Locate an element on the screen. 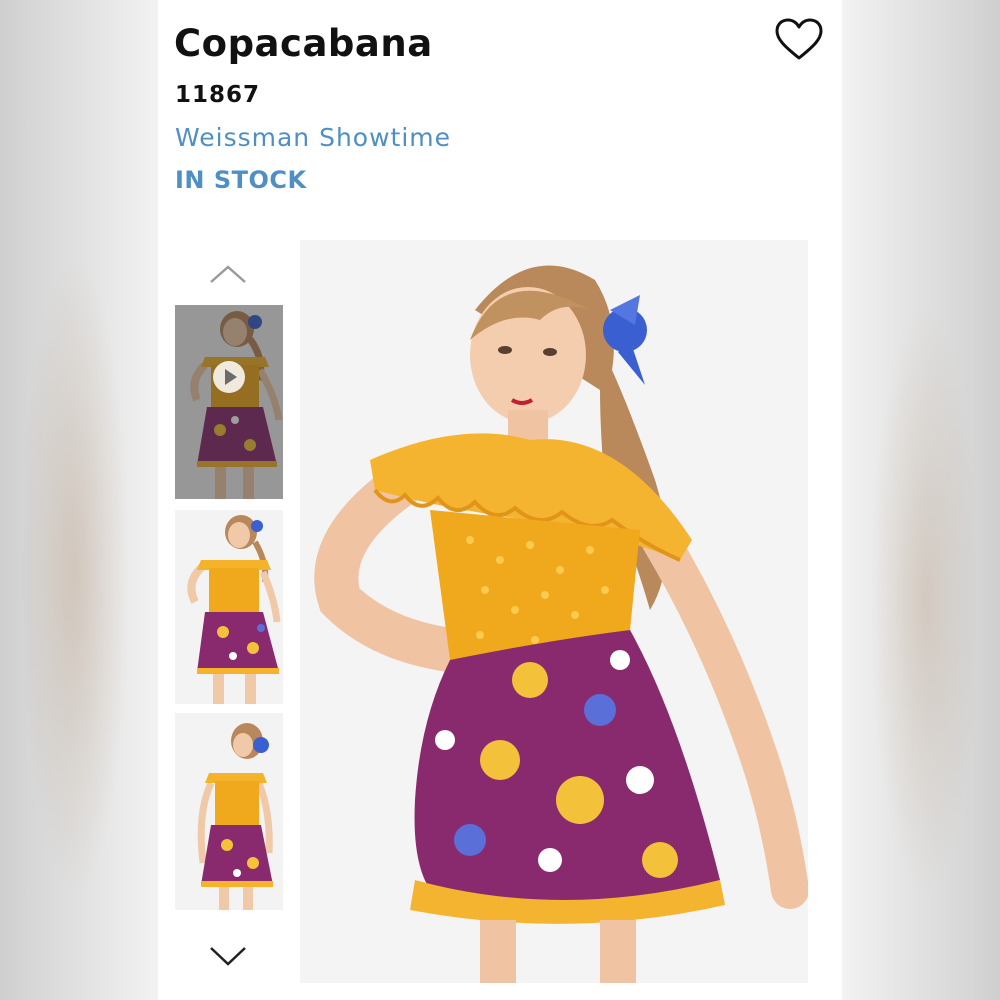  thumbnail-video-front is located at coordinates (229, 402).